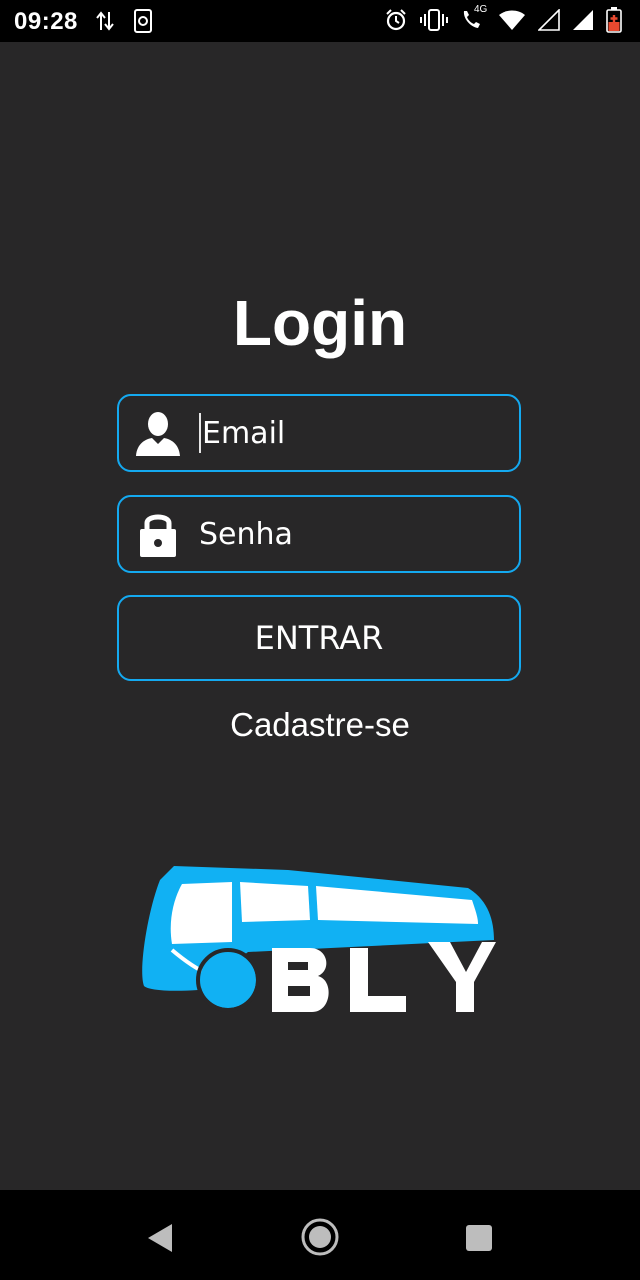 This screenshot has height=1280, width=640. Describe the element at coordinates (105, 23) in the screenshot. I see `data-transfer-icon` at that location.